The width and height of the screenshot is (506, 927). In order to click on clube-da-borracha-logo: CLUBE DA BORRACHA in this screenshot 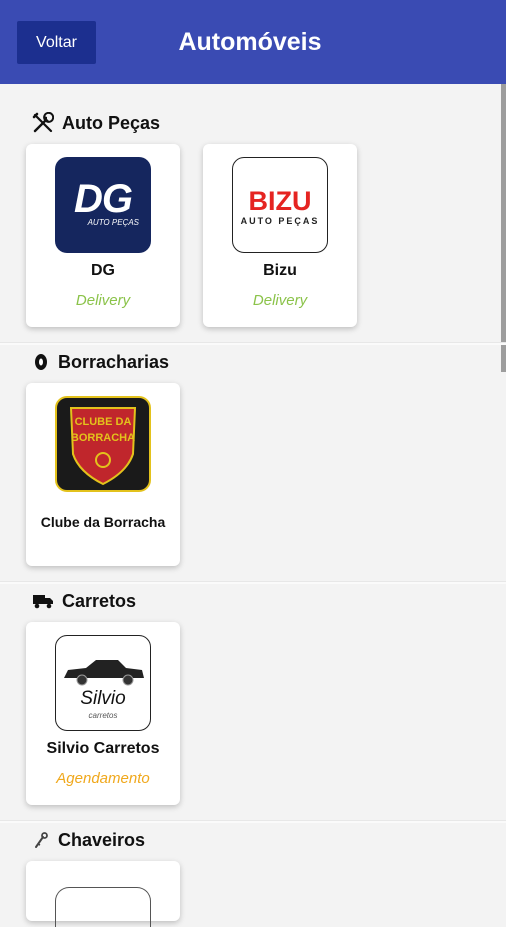, I will do `click(103, 444)`.